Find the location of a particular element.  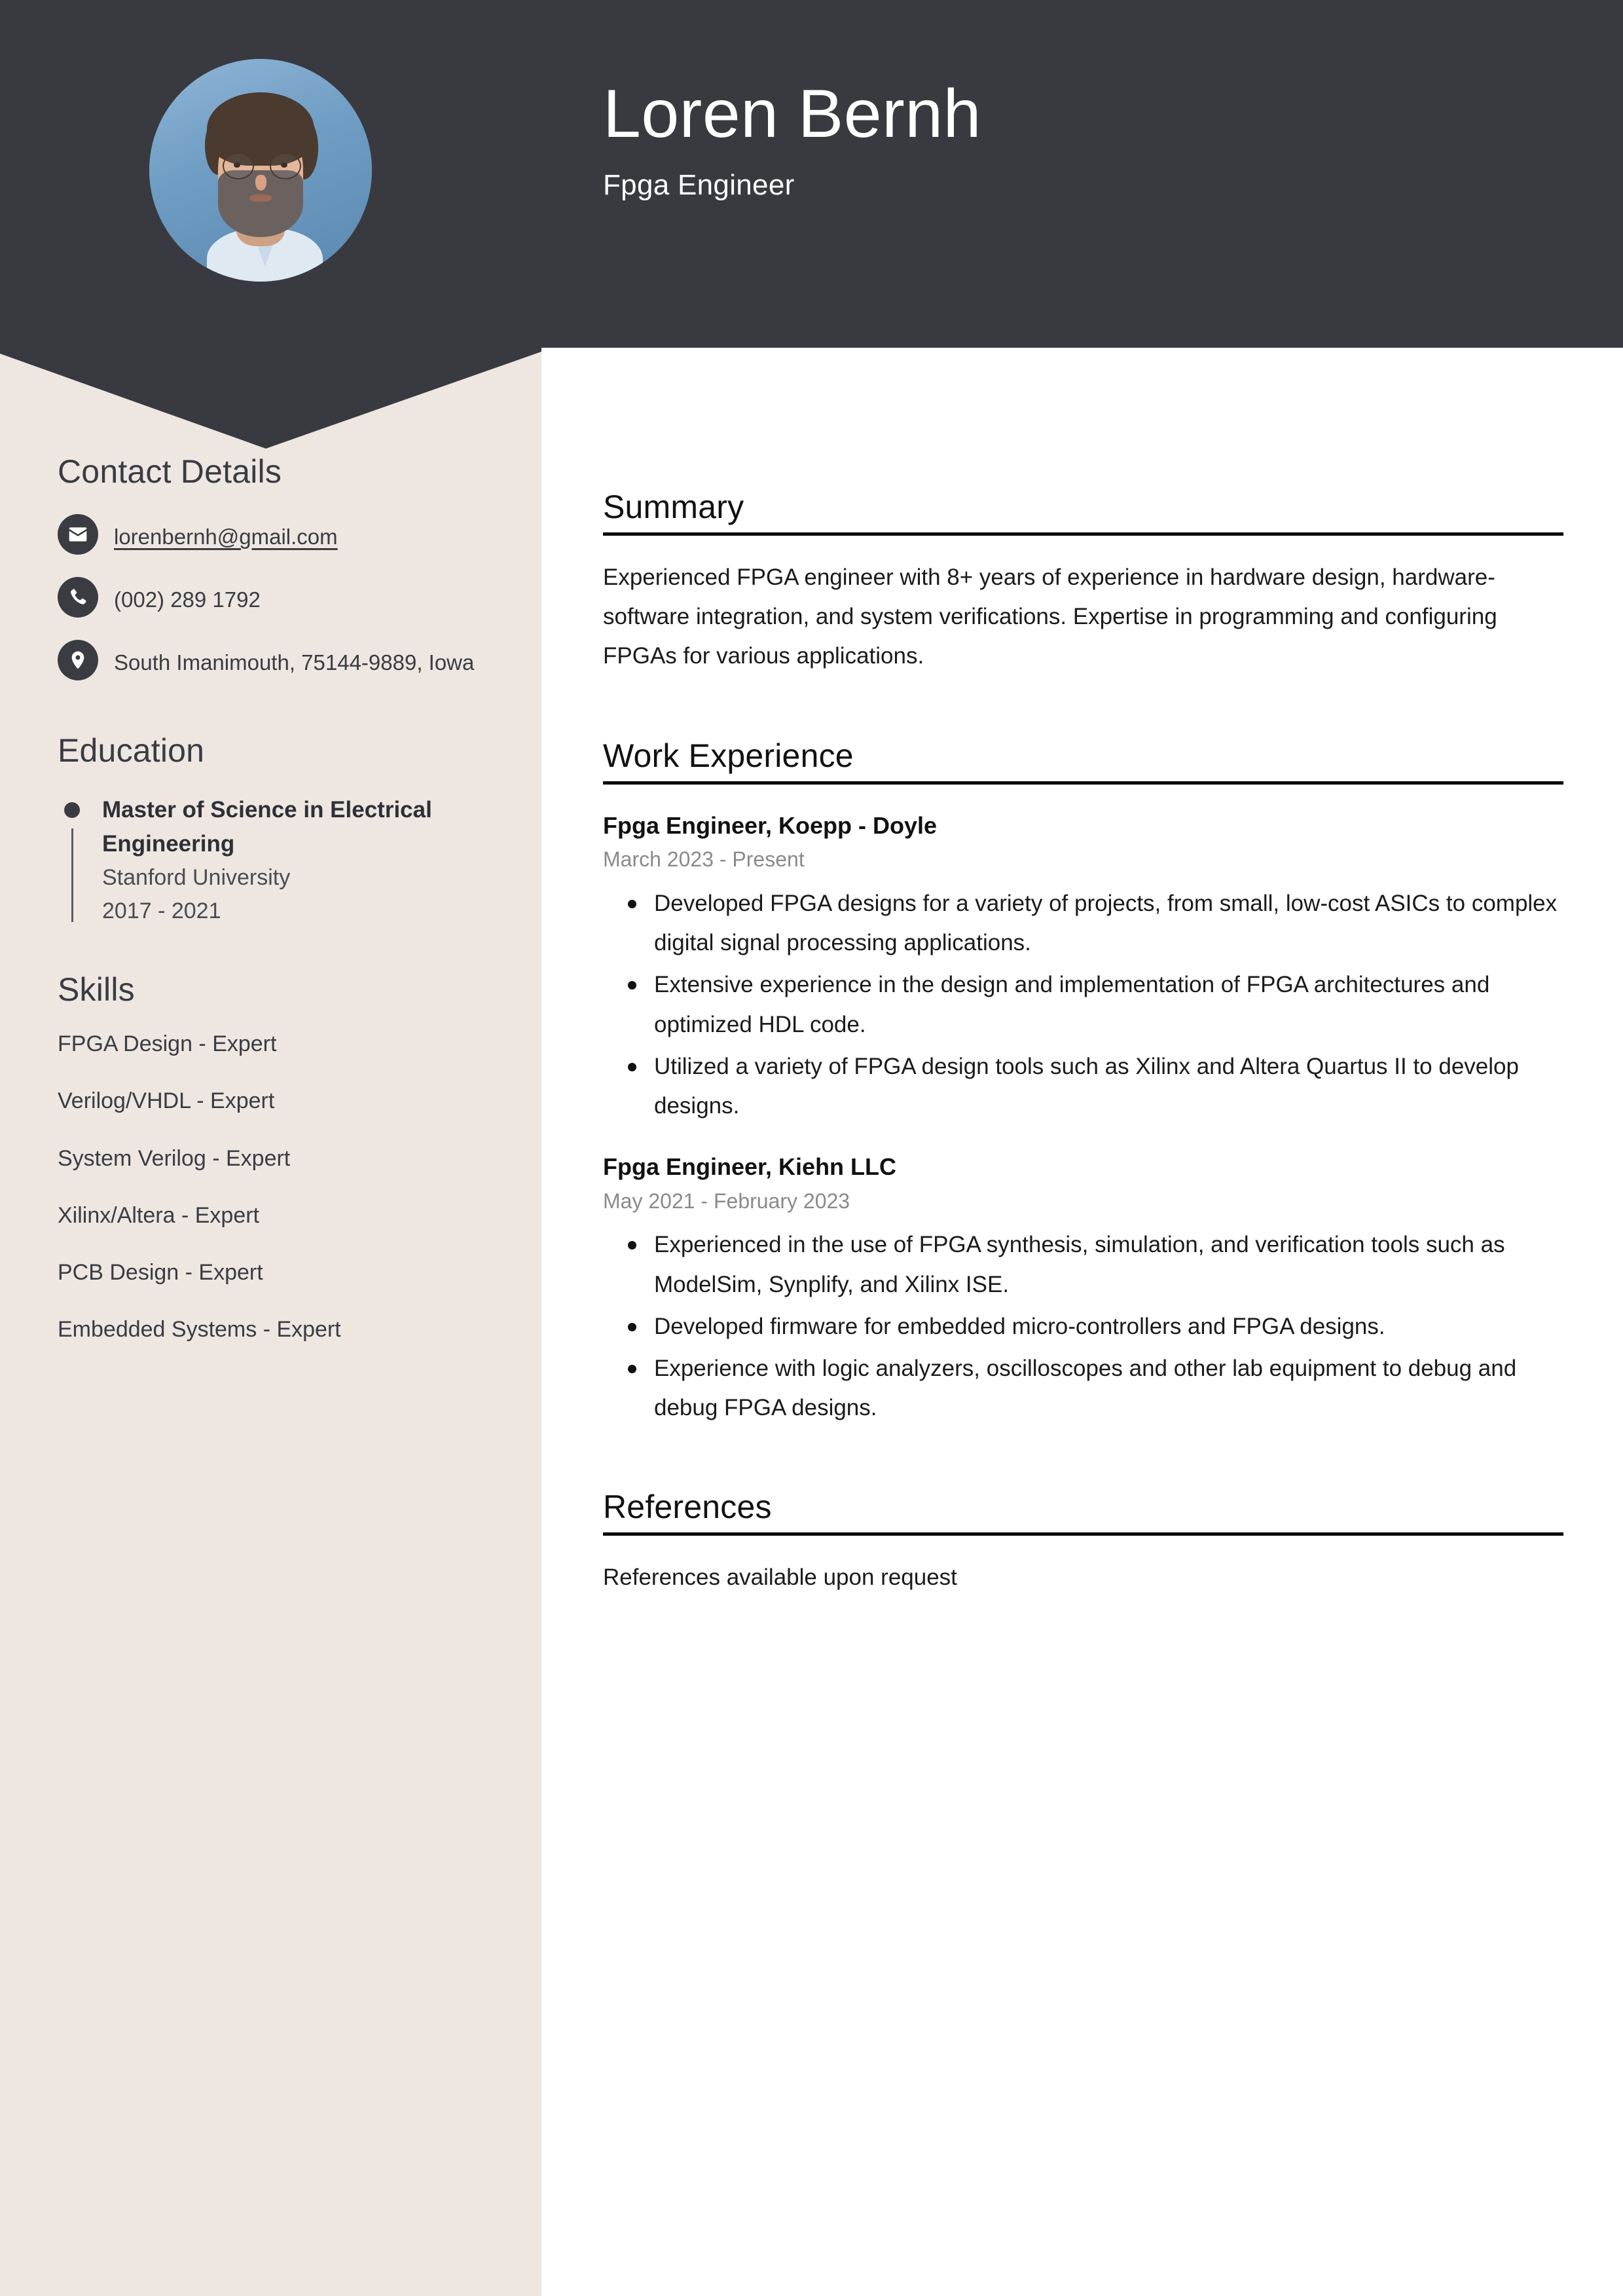

education-bullet-dot is located at coordinates (72, 810).